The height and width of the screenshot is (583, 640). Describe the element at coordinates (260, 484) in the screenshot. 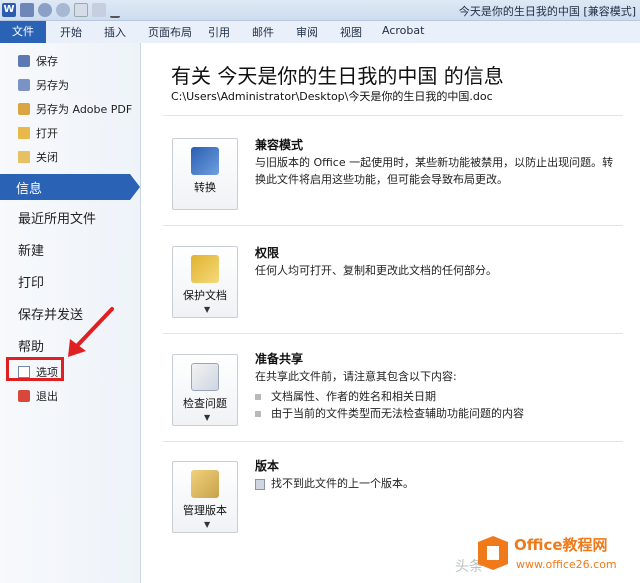

I see `version-doc-icon` at that location.